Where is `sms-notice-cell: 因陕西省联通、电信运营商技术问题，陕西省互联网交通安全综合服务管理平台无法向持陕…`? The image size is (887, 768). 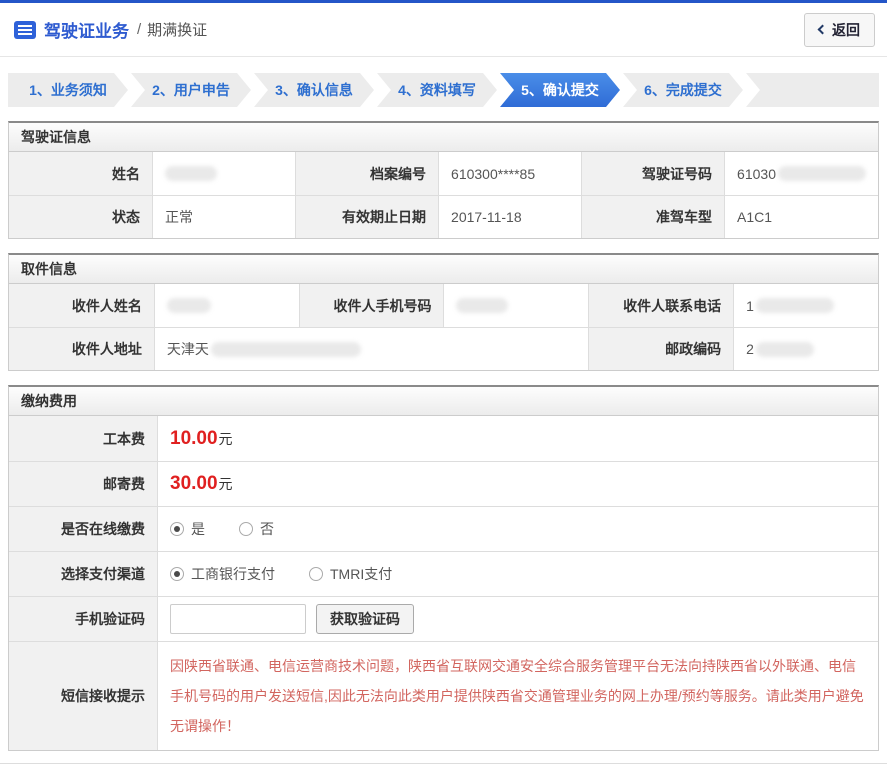
sms-notice-cell: 因陕西省联通、电信运营商技术问题，陕西省互联网交通安全综合服务管理平台无法向持陕… is located at coordinates (517, 695).